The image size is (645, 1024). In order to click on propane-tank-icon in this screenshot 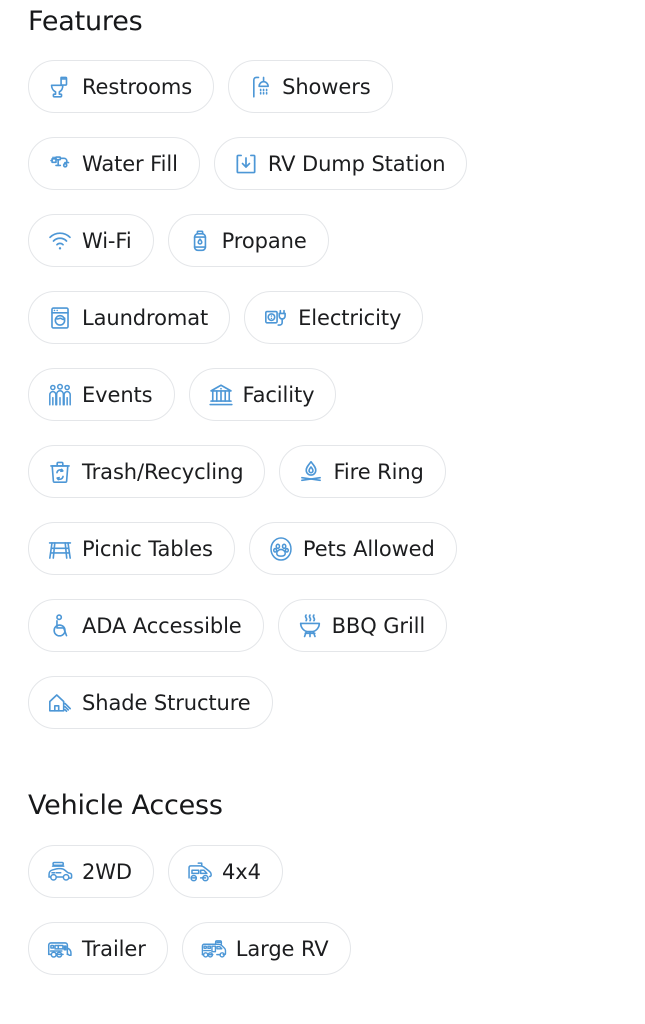, I will do `click(200, 241)`.